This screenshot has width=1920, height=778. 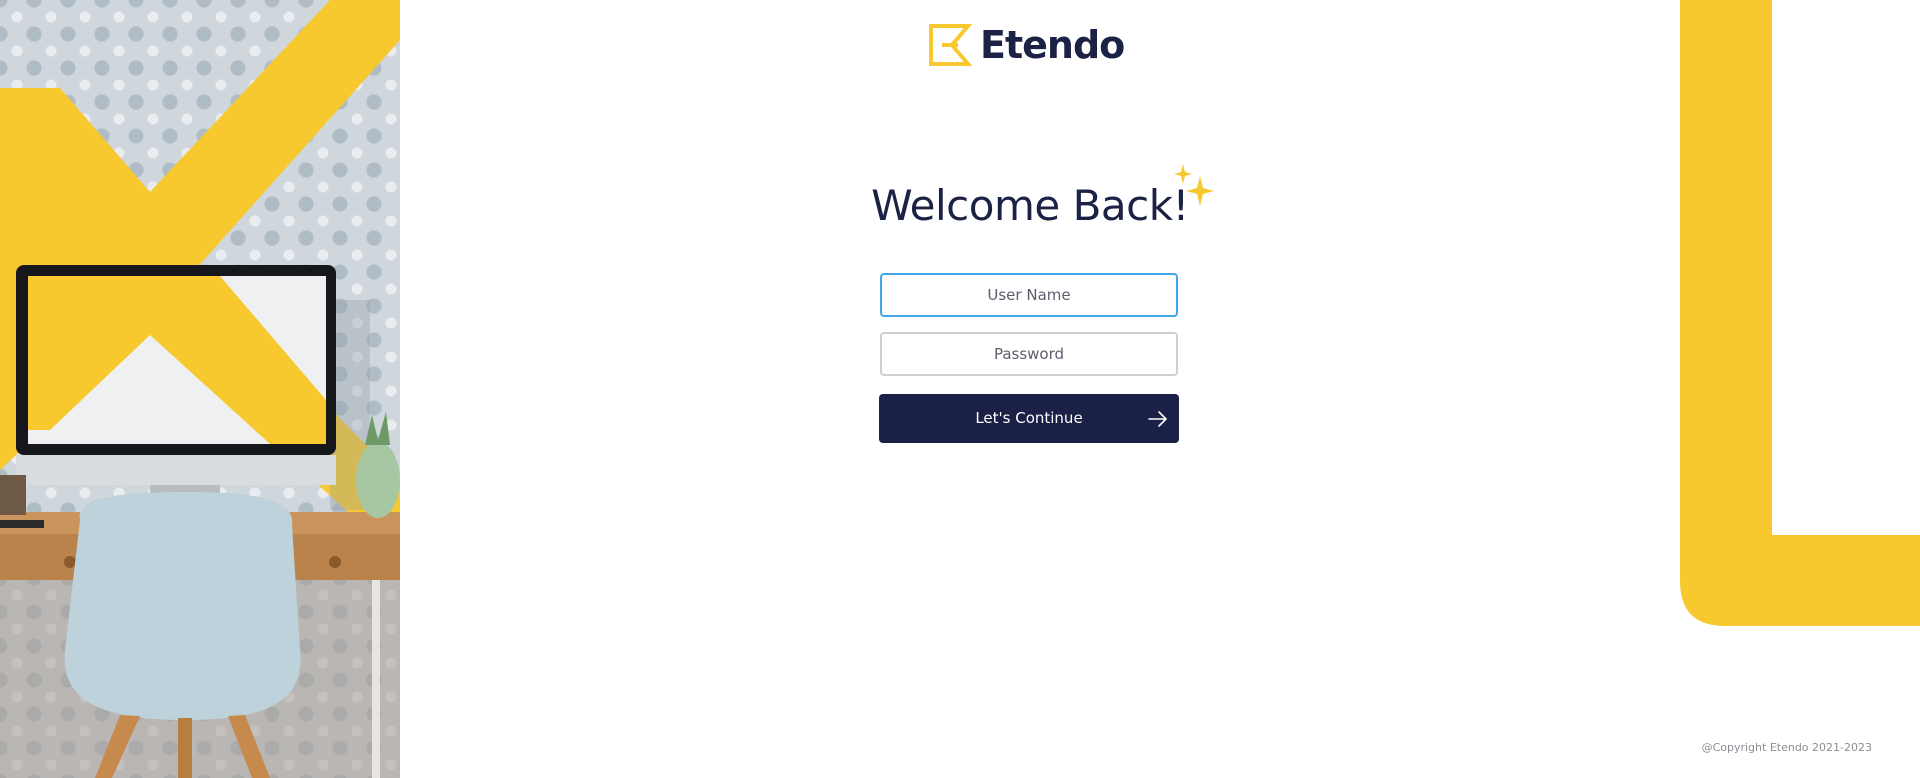 I want to click on continue-button-label: Let's Continue, so click(x=1029, y=418).